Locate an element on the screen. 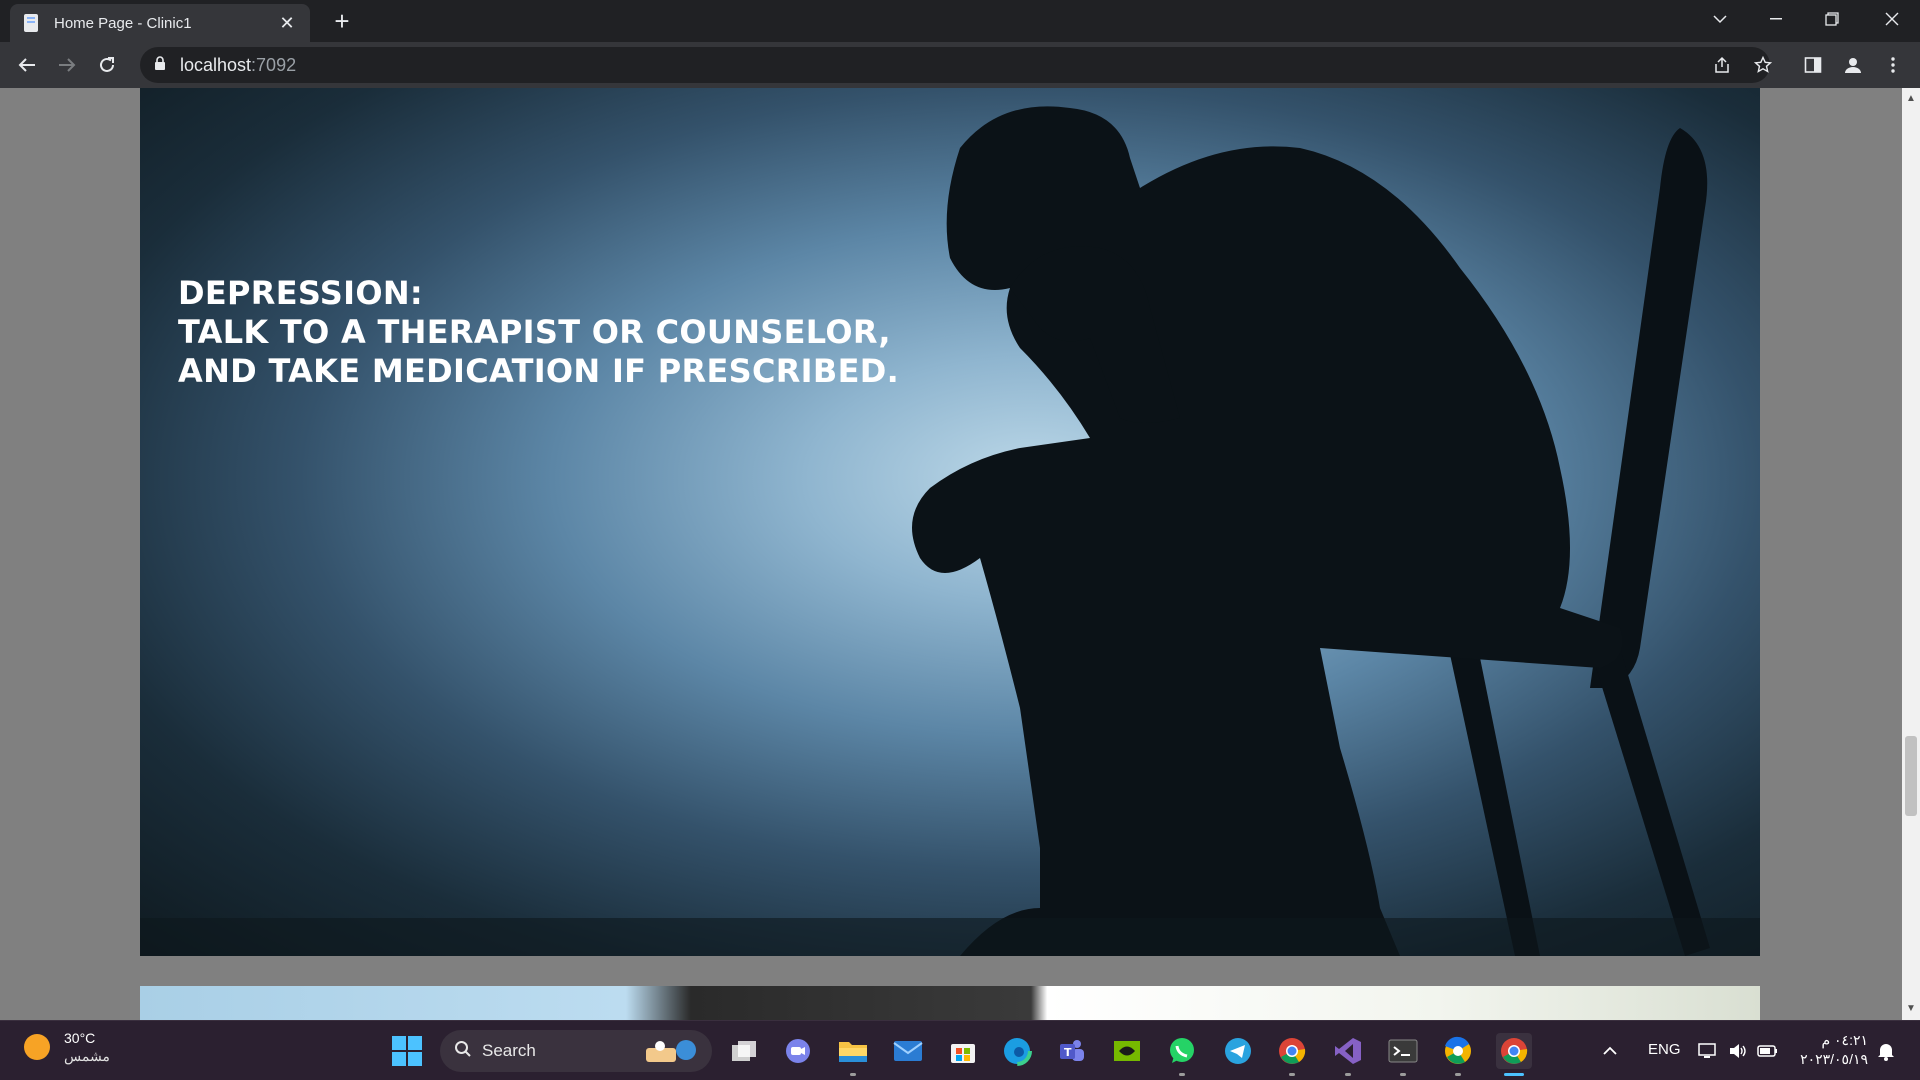 This screenshot has height=1080, width=1920. weather-temperature: 30°C is located at coordinates (80, 1038).